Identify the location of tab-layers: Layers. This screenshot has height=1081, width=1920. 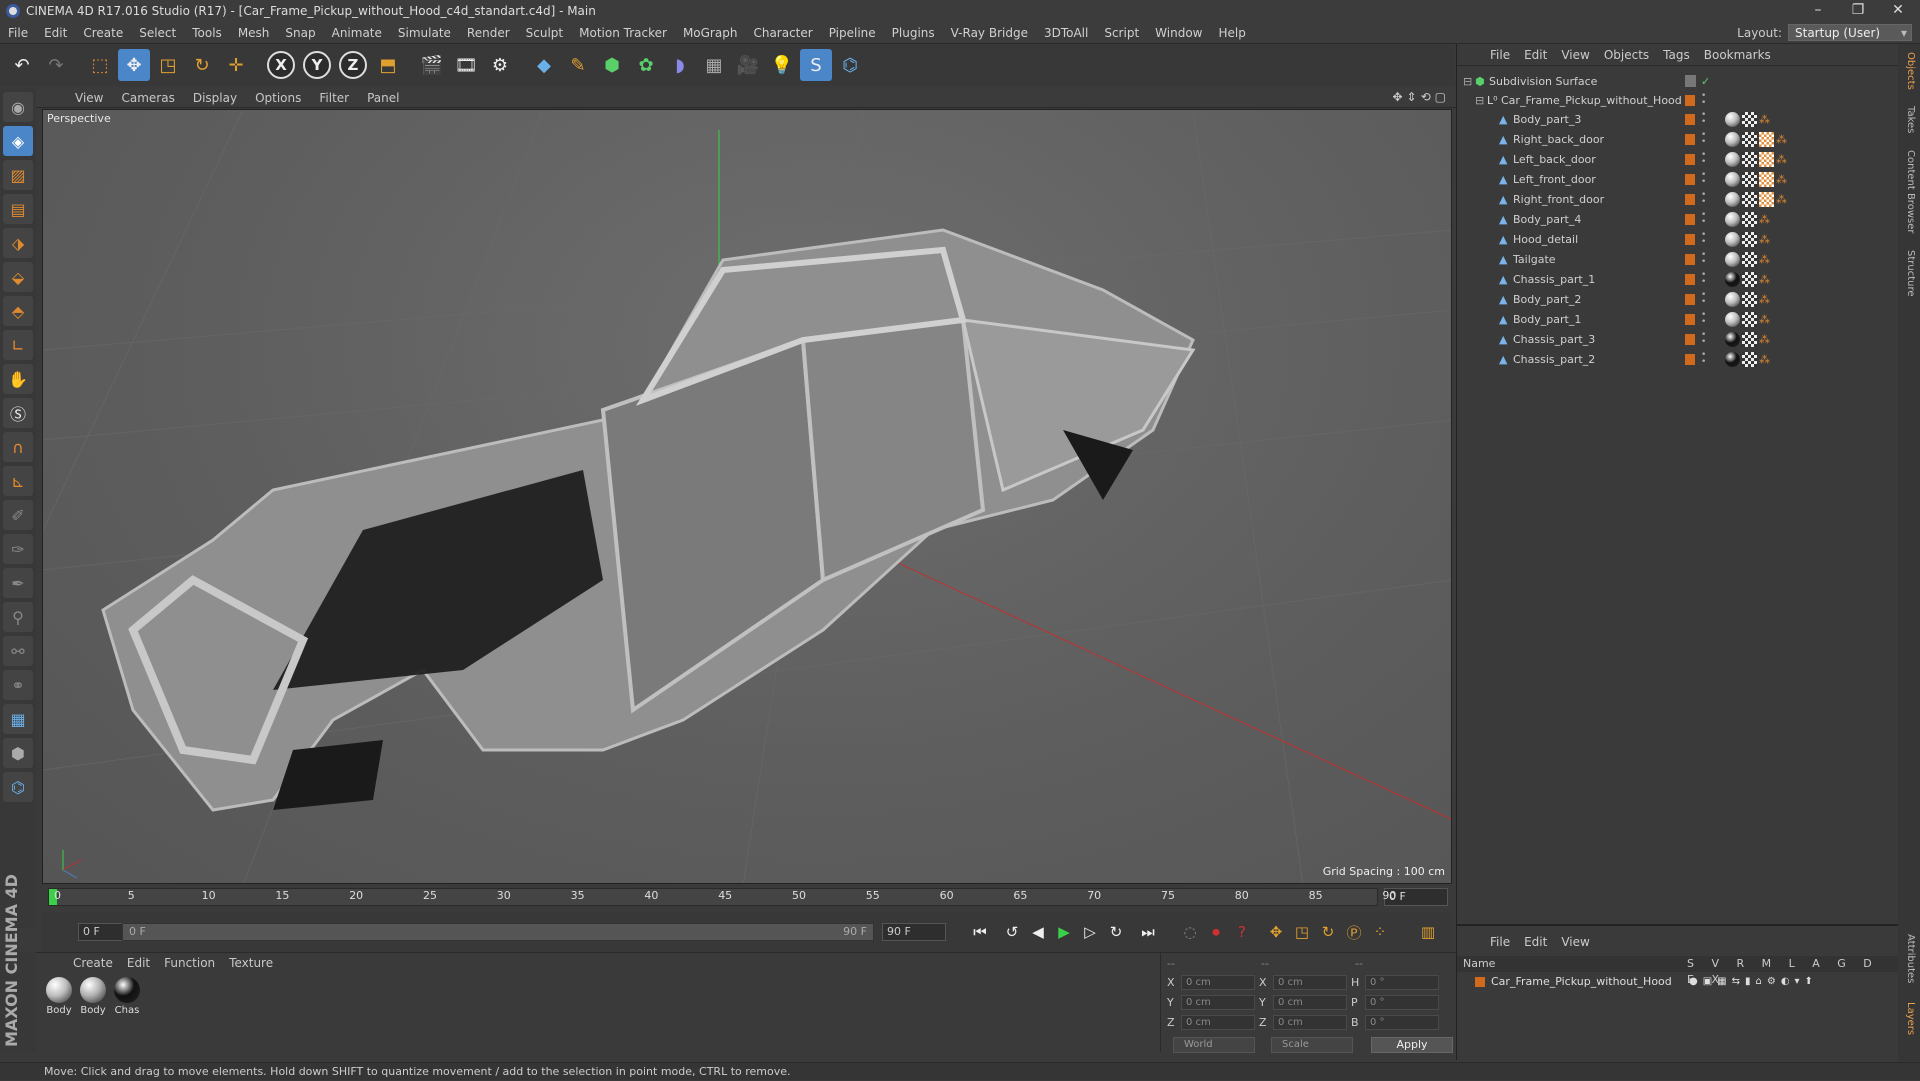
(1910, 1018).